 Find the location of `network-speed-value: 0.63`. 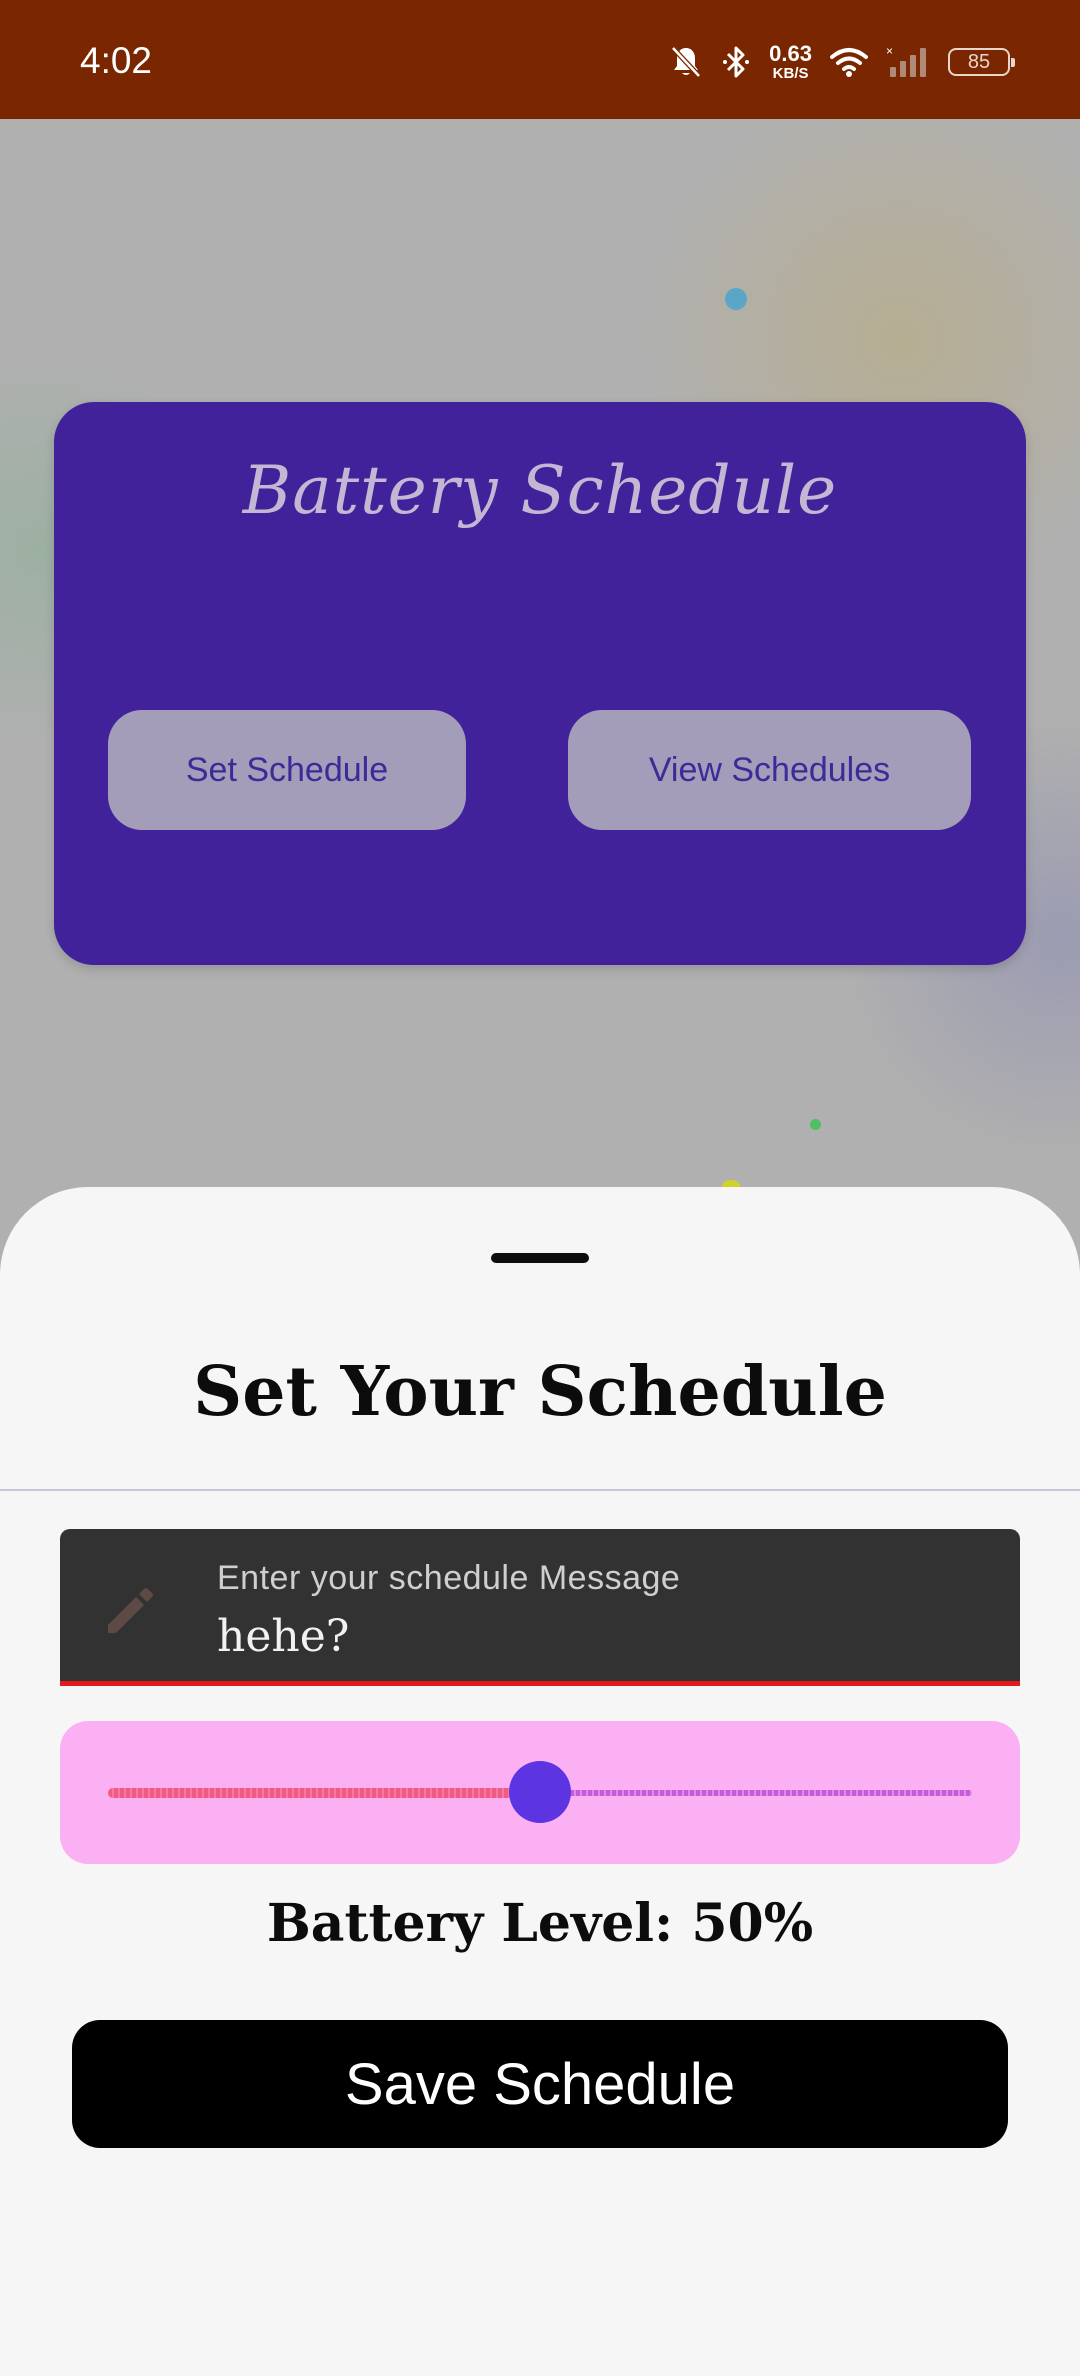

network-speed-value: 0.63 is located at coordinates (790, 53).